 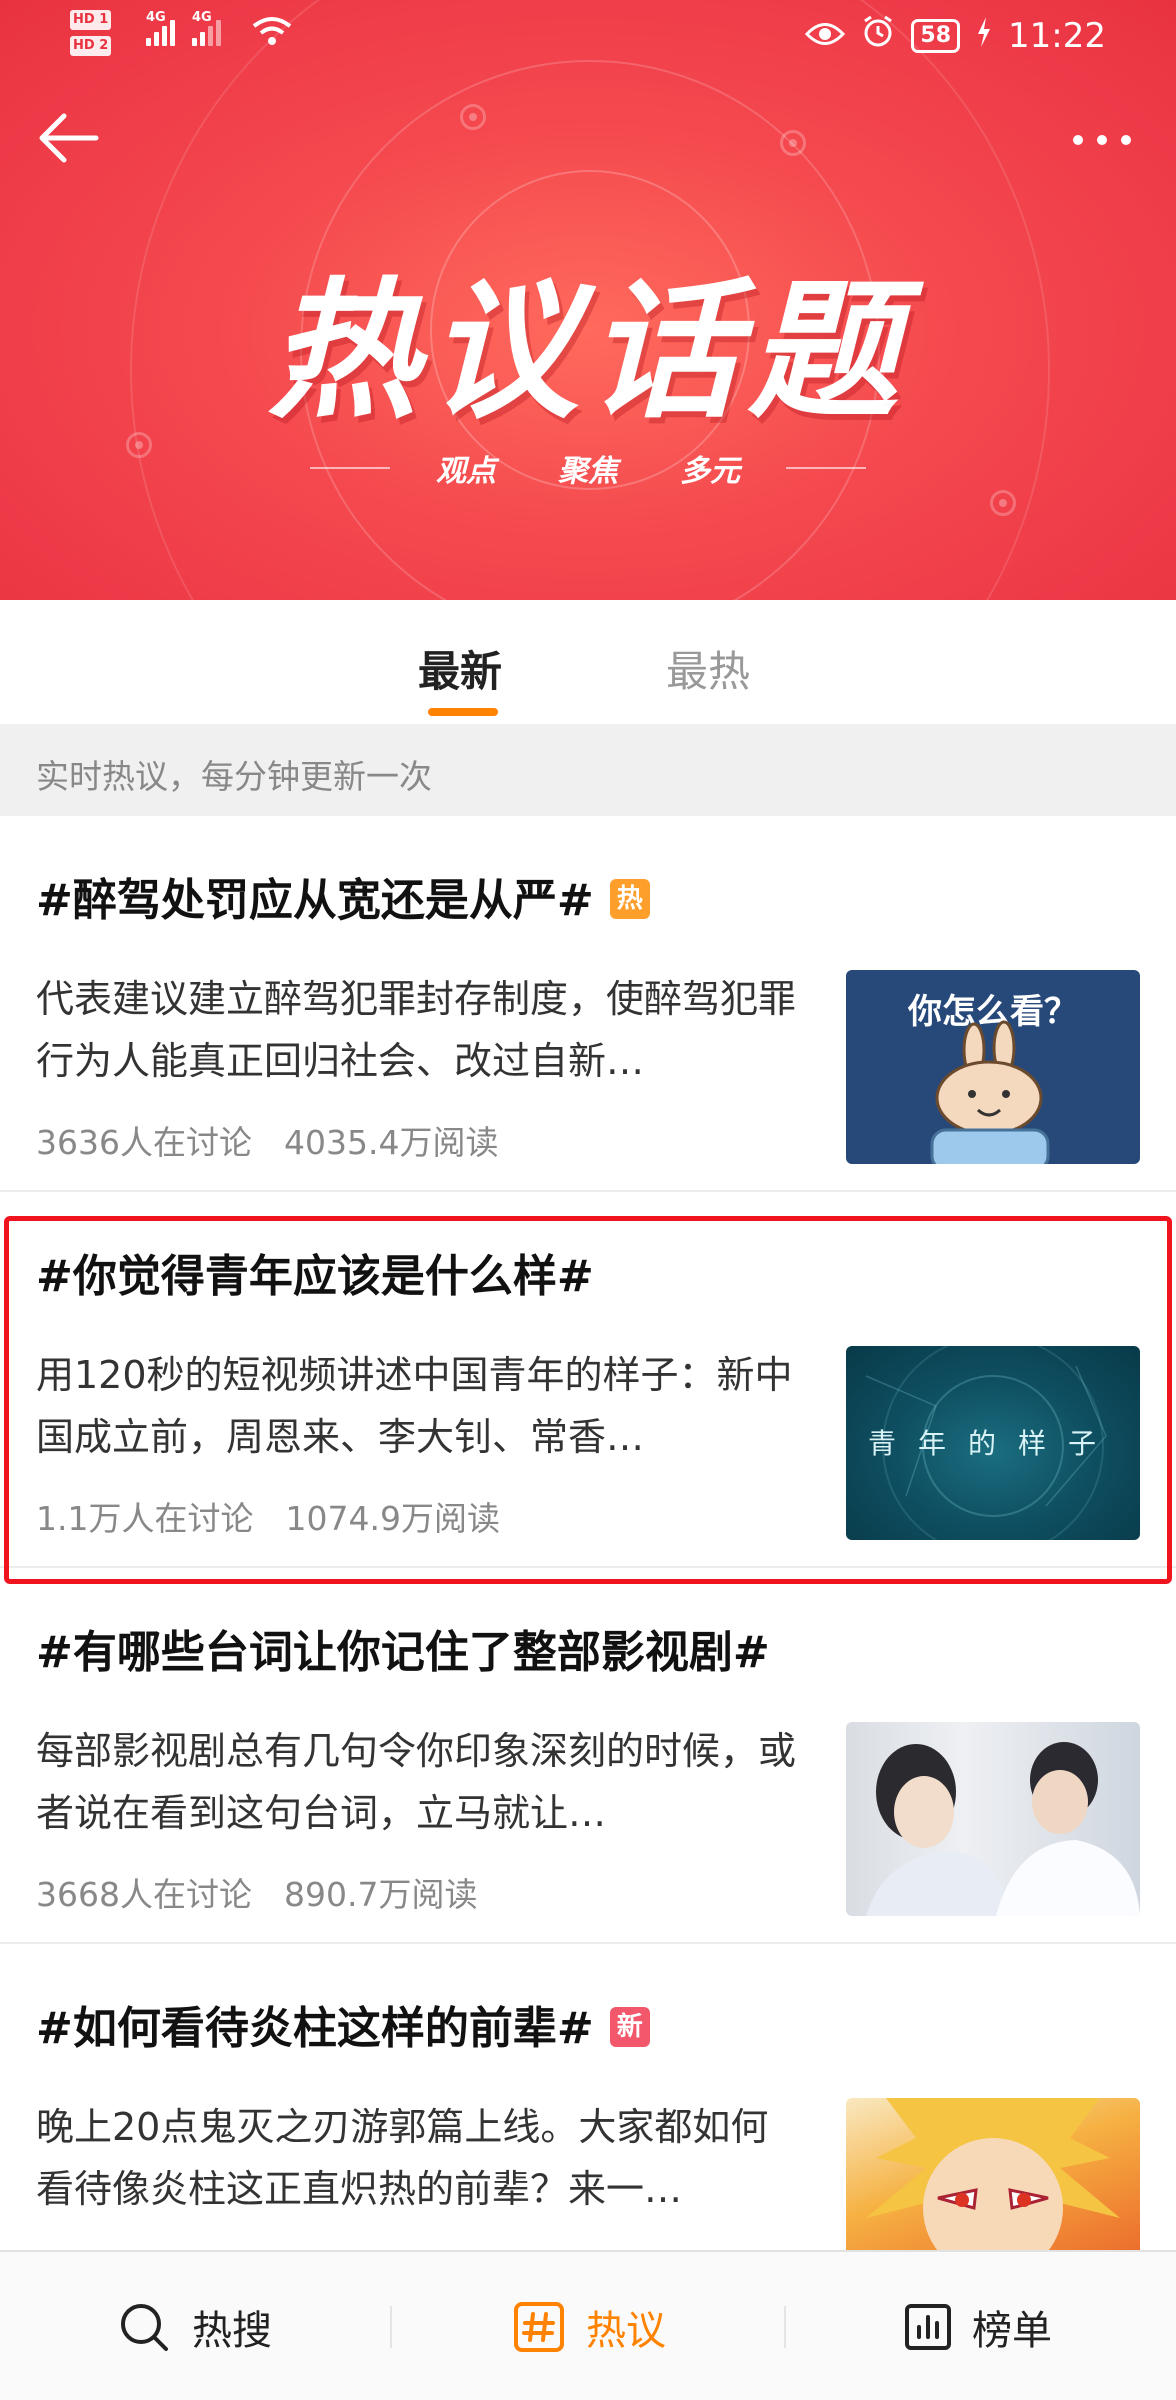 I want to click on more-dots-icon, so click(x=1078, y=140).